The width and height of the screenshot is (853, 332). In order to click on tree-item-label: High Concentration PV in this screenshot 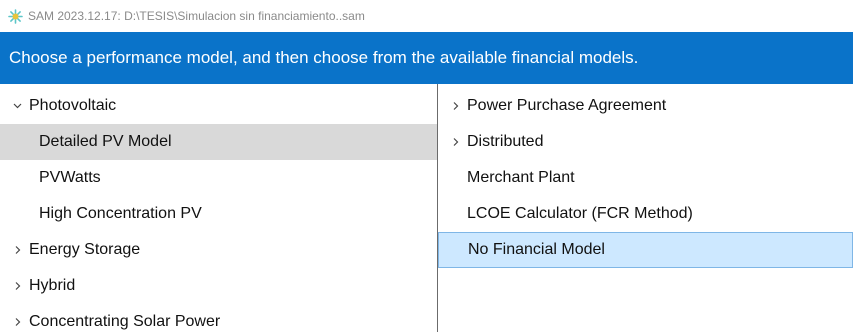, I will do `click(120, 213)`.